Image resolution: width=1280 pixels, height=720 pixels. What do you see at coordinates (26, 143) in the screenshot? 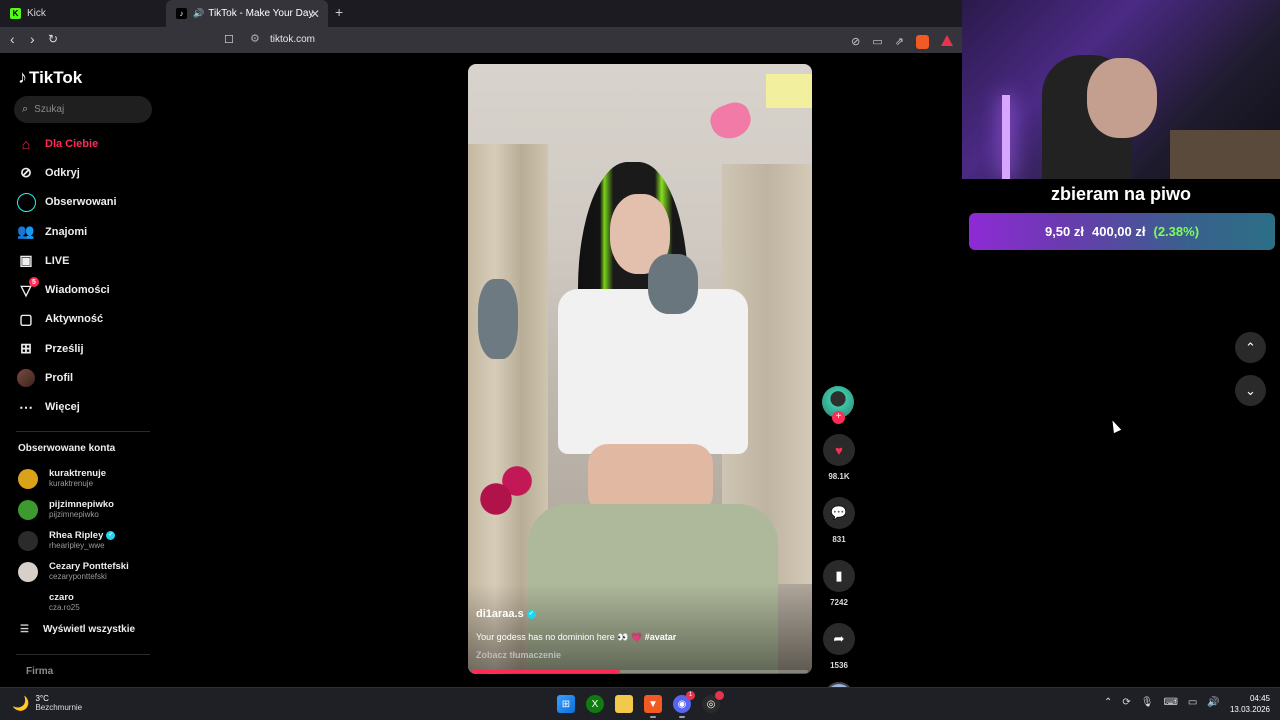
I see `home-icon: ⌂` at bounding box center [26, 143].